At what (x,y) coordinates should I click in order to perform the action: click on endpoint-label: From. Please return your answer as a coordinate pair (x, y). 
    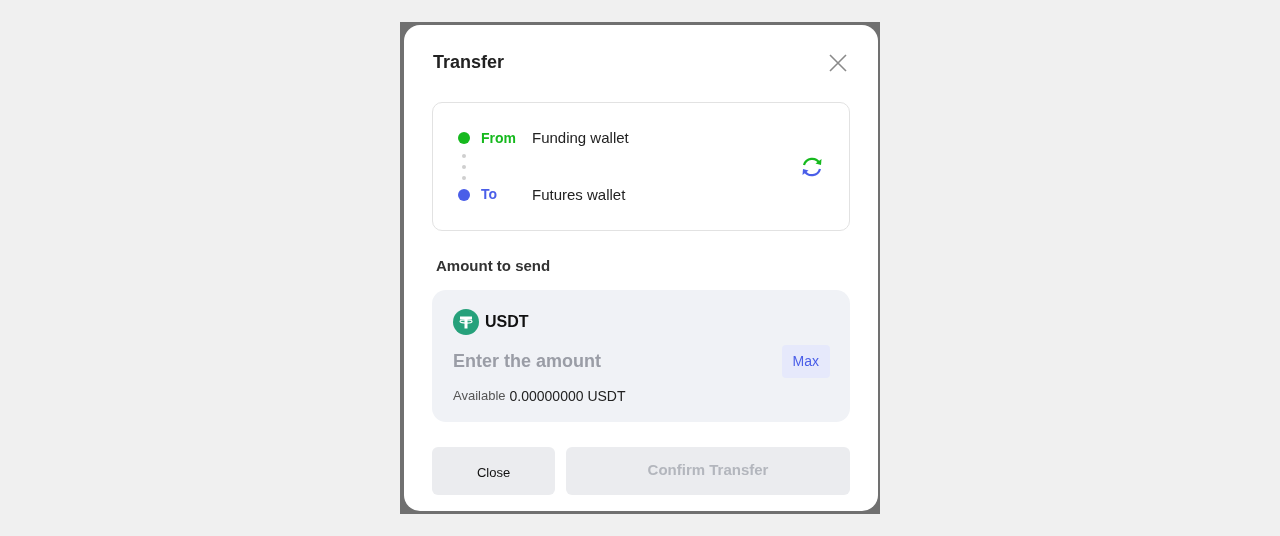
    Looking at the image, I should click on (499, 138).